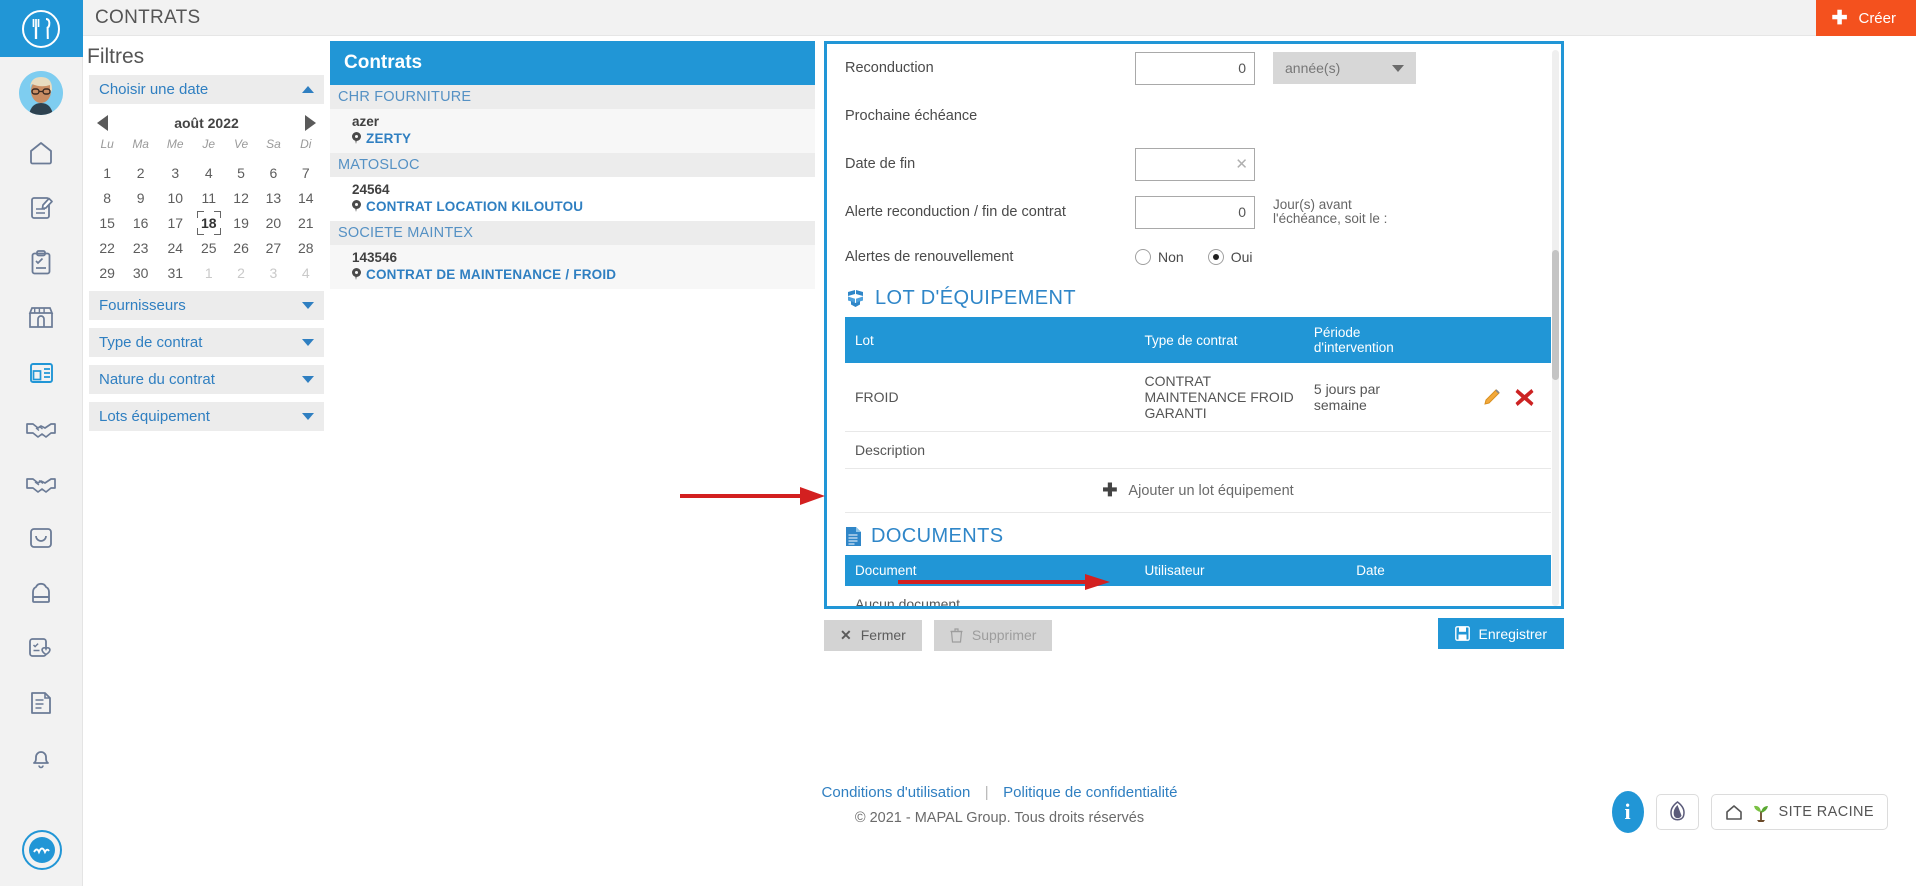  Describe the element at coordinates (873, 635) in the screenshot. I see `close-button: ✕ Fermer` at that location.